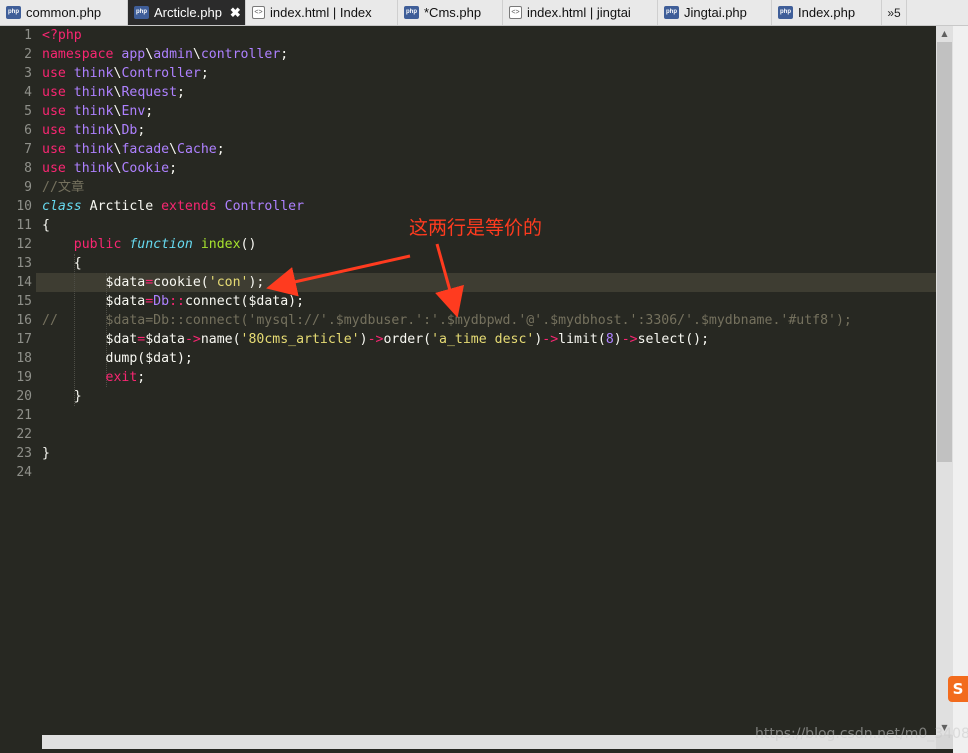  Describe the element at coordinates (476, 228) in the screenshot. I see `annotation-text: 这两行是等价的` at that location.